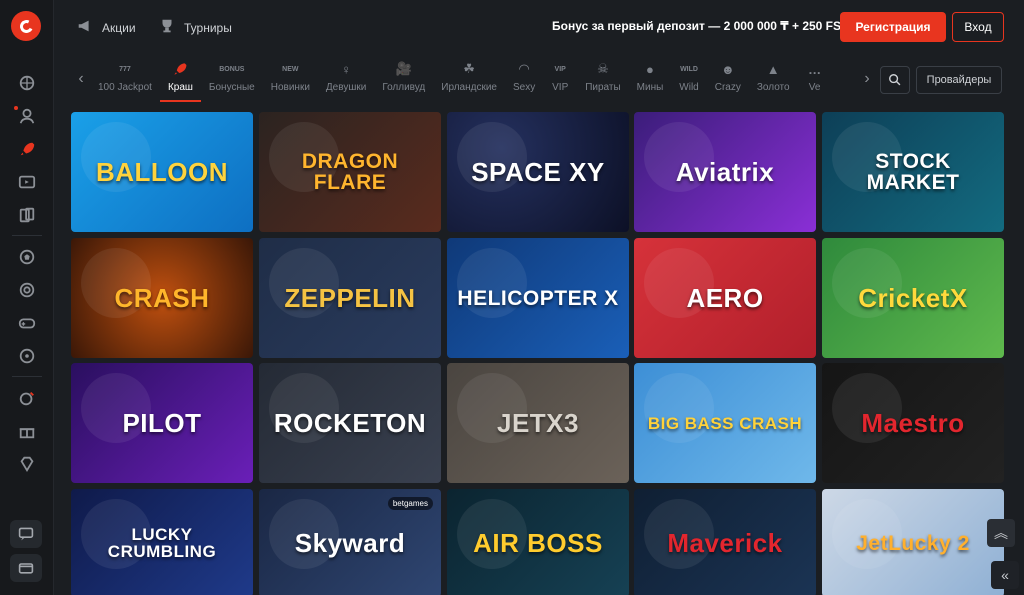 This screenshot has height=595, width=1024. Describe the element at coordinates (773, 87) in the screenshot. I see `category-label: Золото` at that location.